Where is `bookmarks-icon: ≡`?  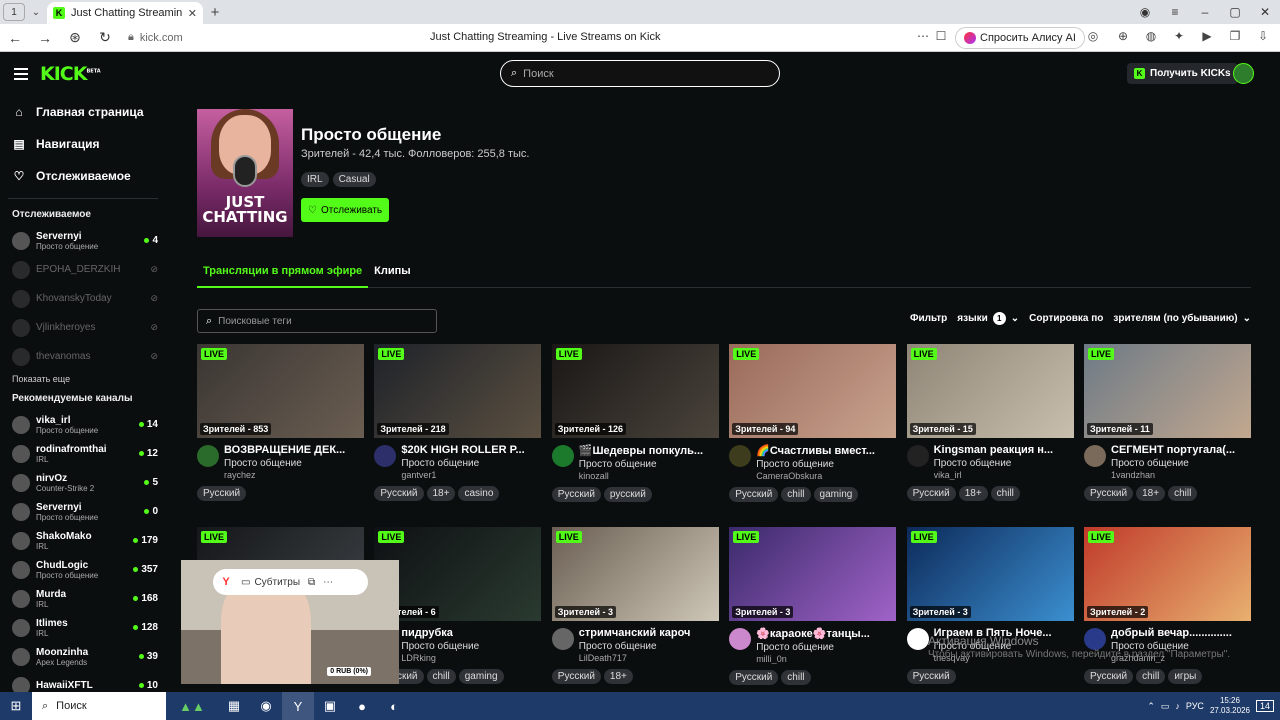 bookmarks-icon: ≡ is located at coordinates (1175, 12).